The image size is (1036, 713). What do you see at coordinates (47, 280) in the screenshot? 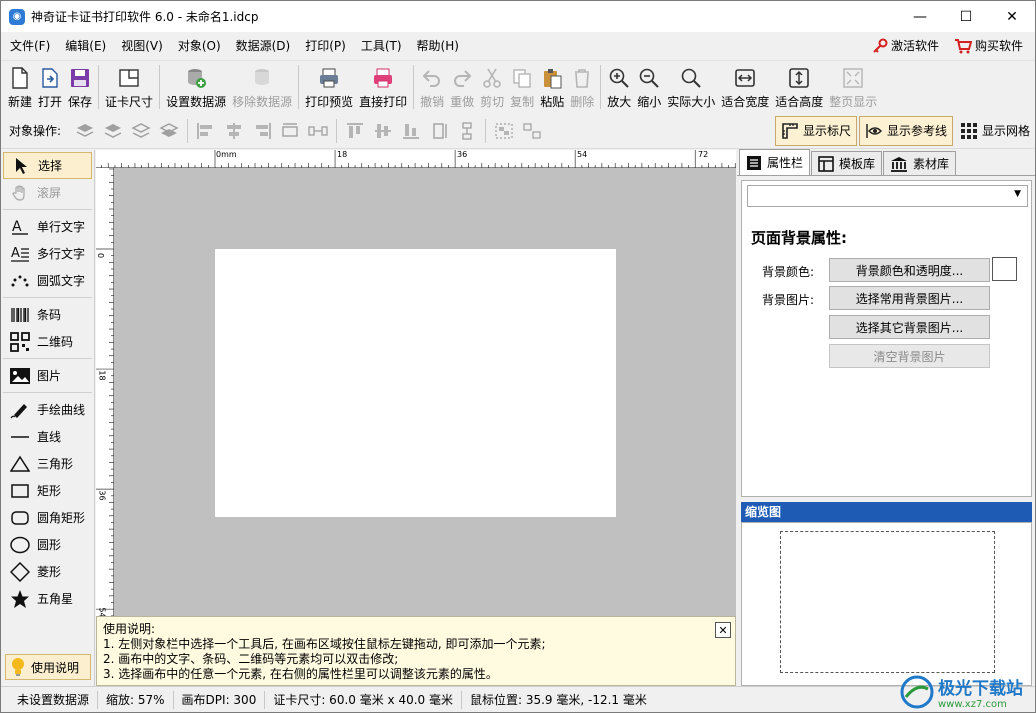
I see `tool-arc-text: 圆弧文字` at bounding box center [47, 280].